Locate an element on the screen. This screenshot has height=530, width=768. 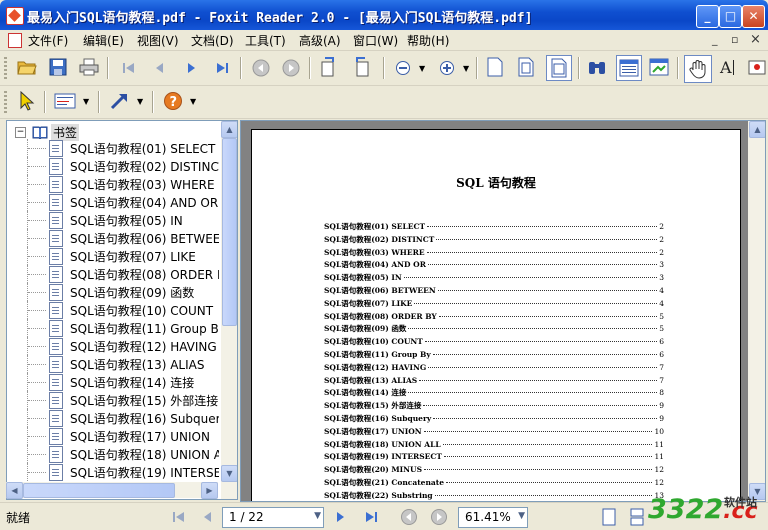
help-dropdown-icon: ▼ is located at coordinates (193, 101).